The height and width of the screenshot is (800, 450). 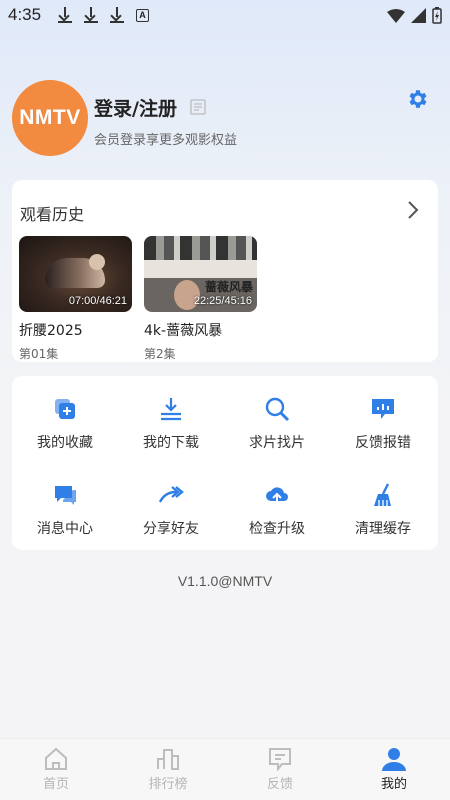 What do you see at coordinates (200, 274) in the screenshot?
I see `video-thumbnail: 蔷薇风暴 22:25/45:16` at bounding box center [200, 274].